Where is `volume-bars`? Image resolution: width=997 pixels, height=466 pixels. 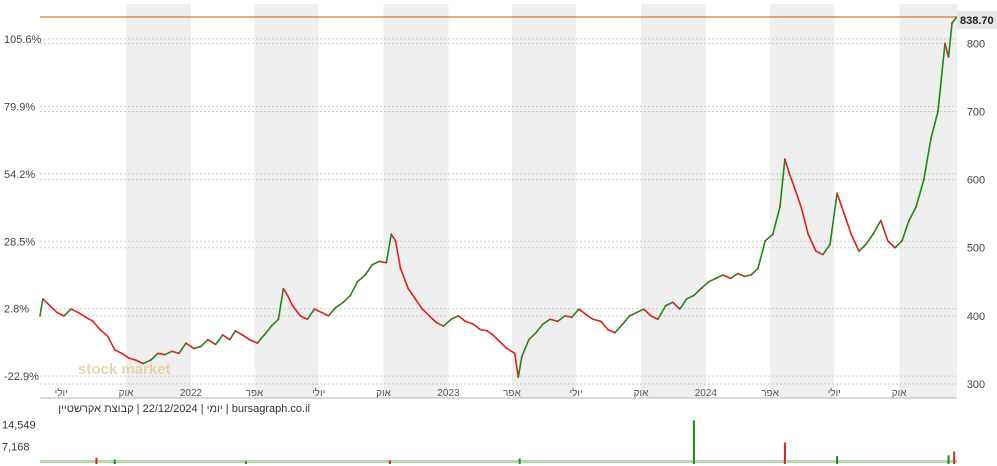 volume-bars is located at coordinates (498, 442).